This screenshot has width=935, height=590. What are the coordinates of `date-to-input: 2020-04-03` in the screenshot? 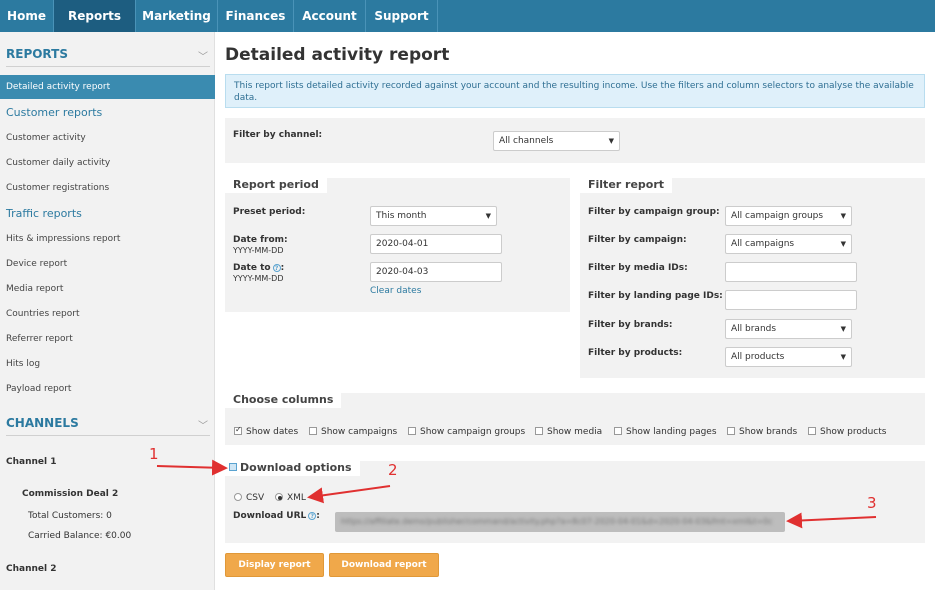 It's located at (436, 272).